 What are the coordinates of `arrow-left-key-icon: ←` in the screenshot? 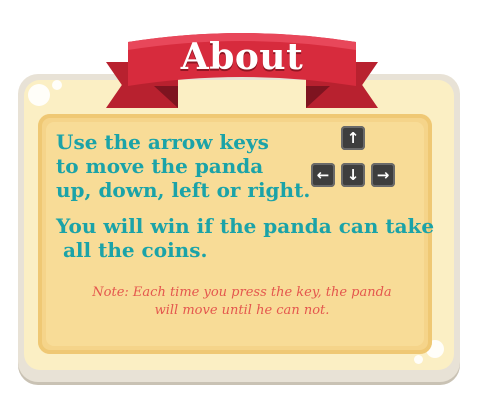 It's located at (323, 175).